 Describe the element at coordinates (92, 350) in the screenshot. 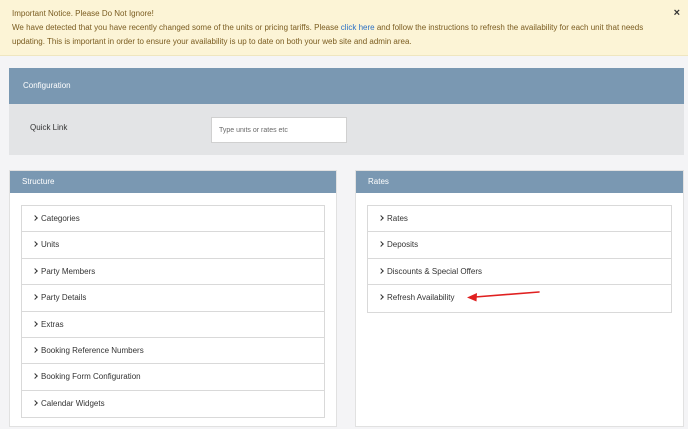

I see `item-label: Booking Reference Numbers` at that location.